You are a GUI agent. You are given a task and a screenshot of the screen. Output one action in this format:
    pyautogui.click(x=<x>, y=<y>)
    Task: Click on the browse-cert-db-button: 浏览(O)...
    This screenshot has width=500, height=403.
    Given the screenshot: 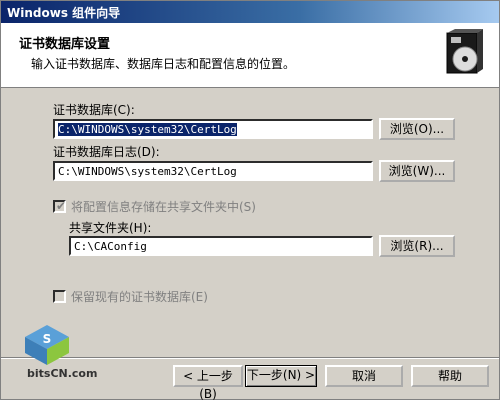 What is the action you would take?
    pyautogui.click(x=417, y=129)
    